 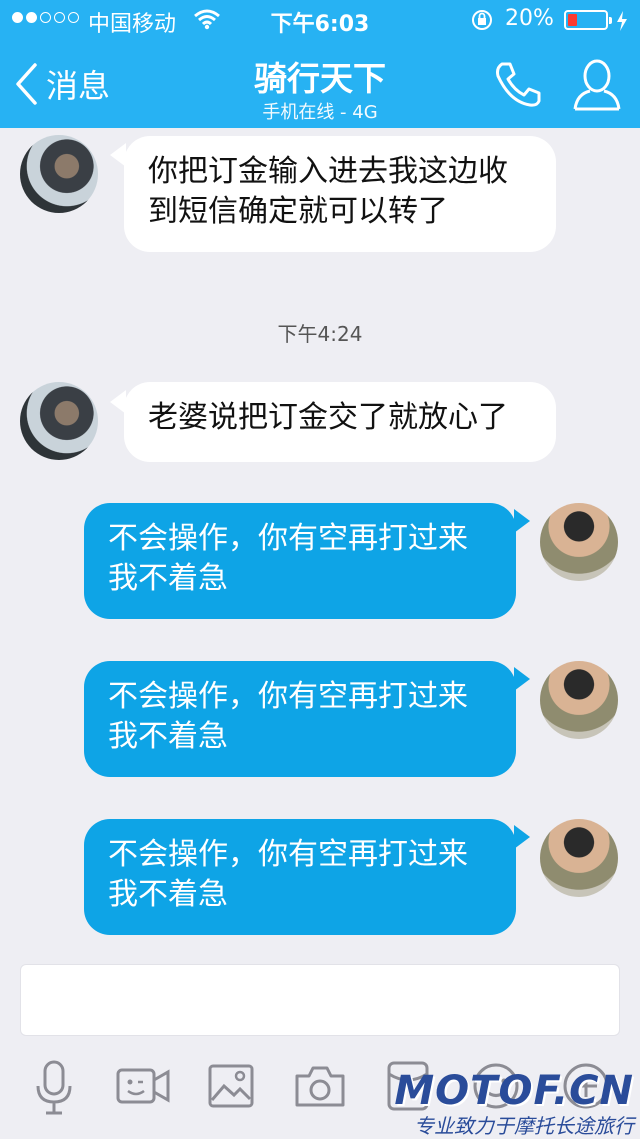 I want to click on rotation-lock-icon, so click(x=482, y=20).